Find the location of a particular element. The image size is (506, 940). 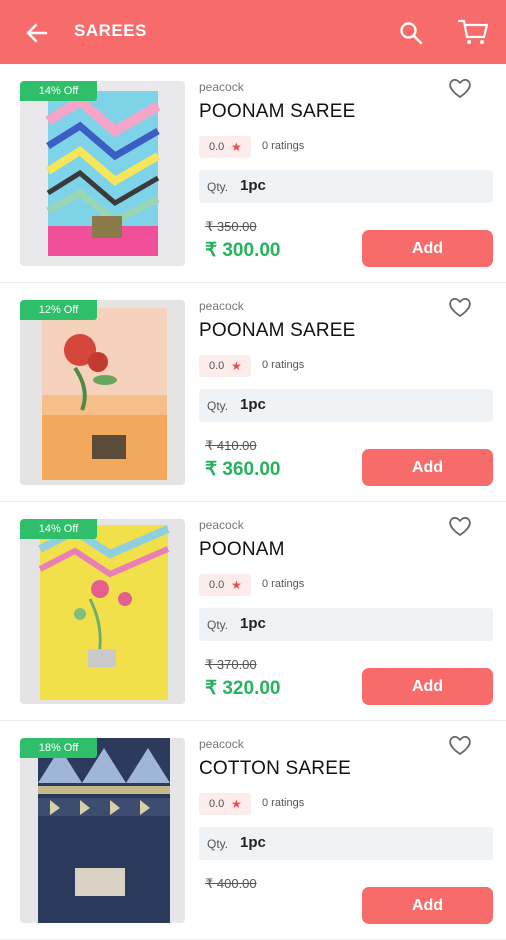

sale-price: ₹ 320.00 is located at coordinates (243, 688).